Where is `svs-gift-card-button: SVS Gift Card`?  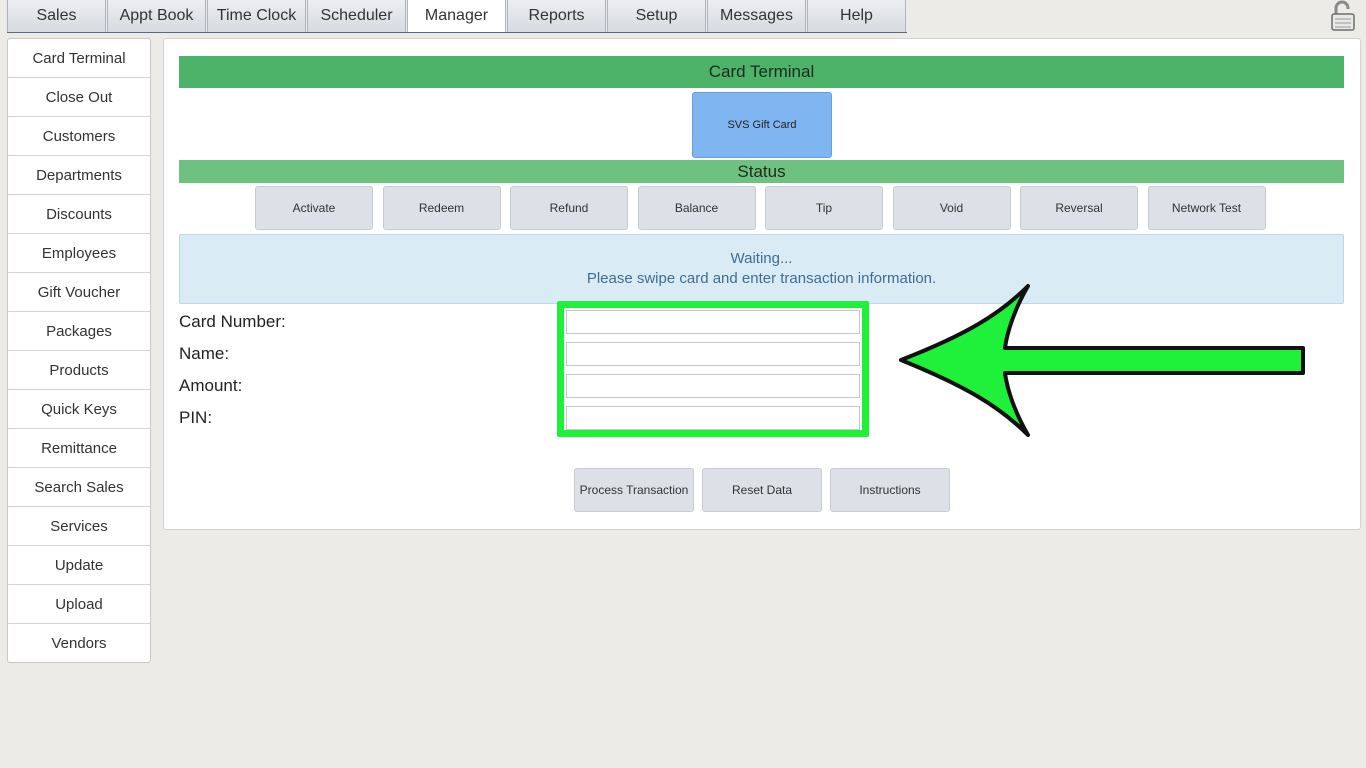
svs-gift-card-button: SVS Gift Card is located at coordinates (762, 125).